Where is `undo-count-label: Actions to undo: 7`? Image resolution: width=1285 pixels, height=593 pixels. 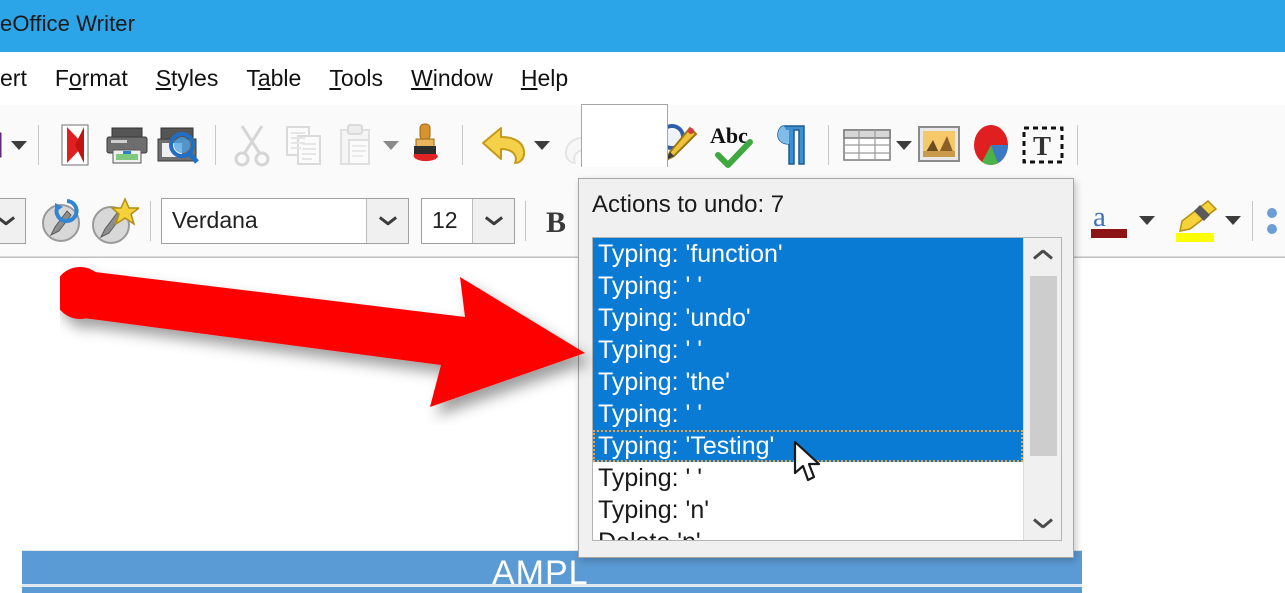
undo-count-label: Actions to undo: 7 is located at coordinates (688, 204).